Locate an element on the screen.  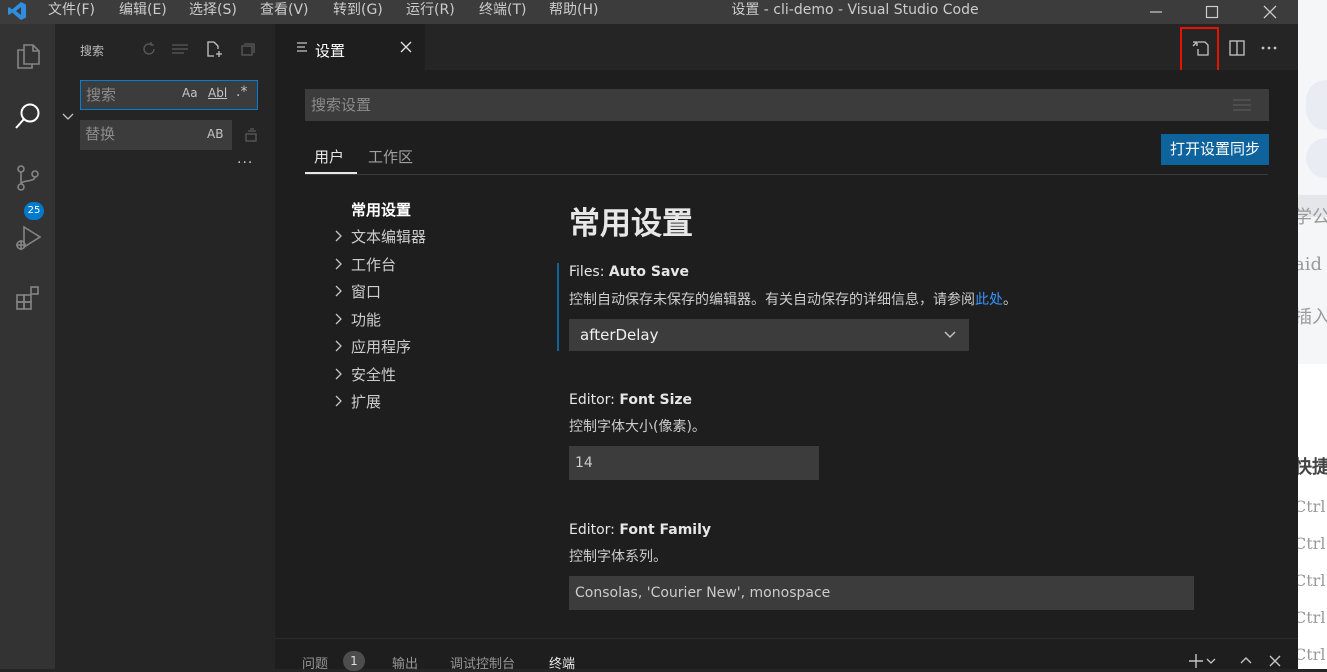
explorer-button is located at coordinates (27, 56).